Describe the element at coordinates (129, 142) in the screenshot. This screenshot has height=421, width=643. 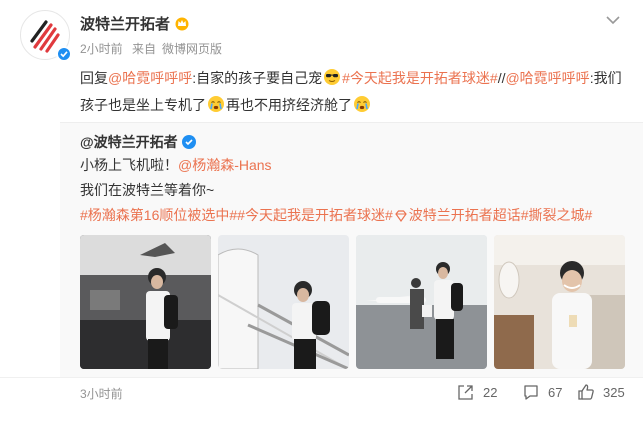
I see `repost-author-name: @波特兰开拓者` at that location.